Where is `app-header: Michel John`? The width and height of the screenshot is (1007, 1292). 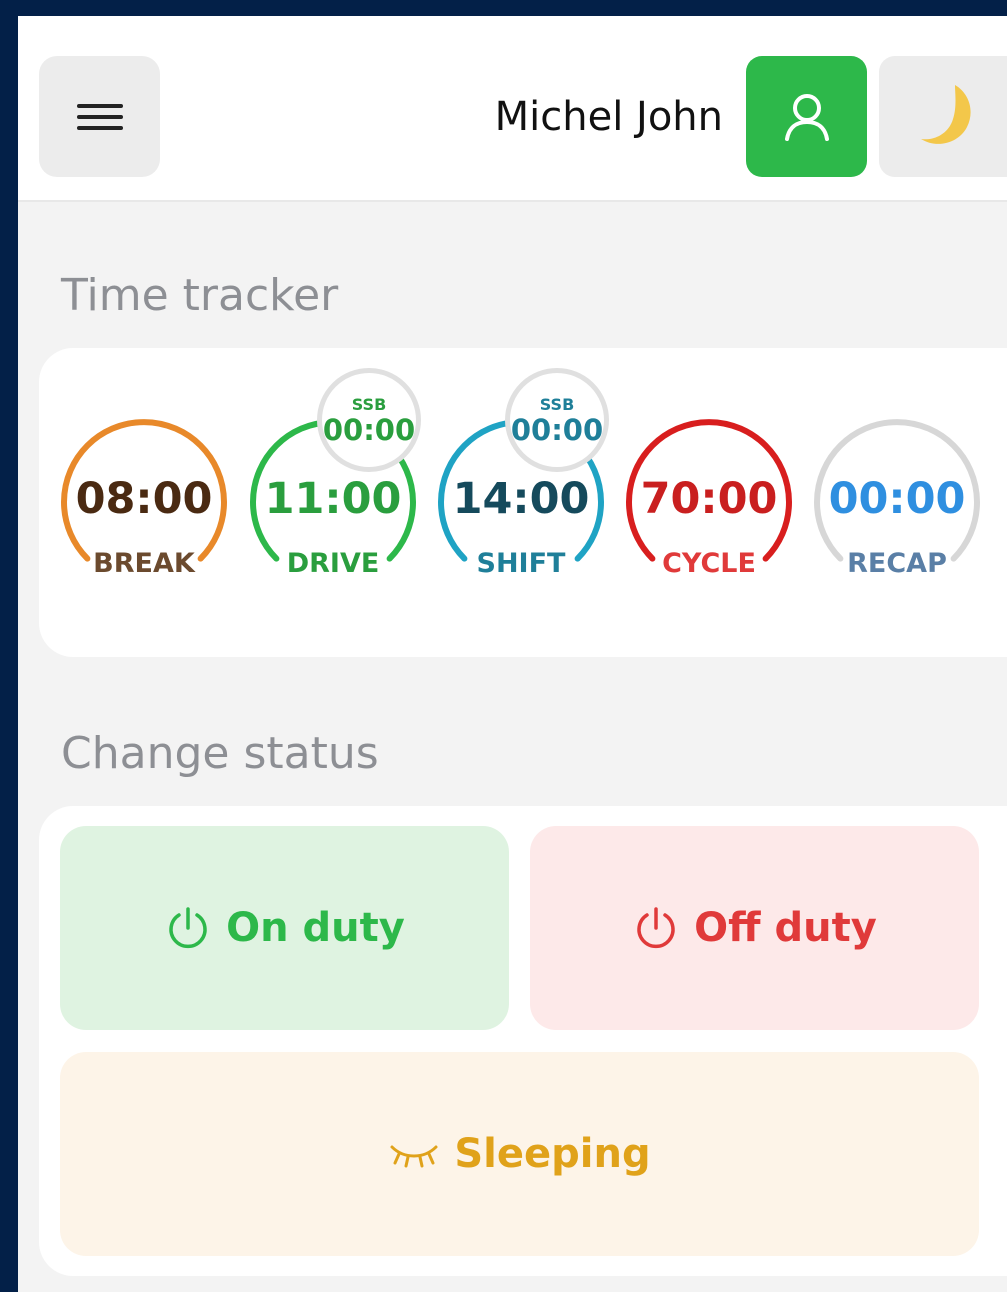
app-header: Michel John is located at coordinates (512, 105).